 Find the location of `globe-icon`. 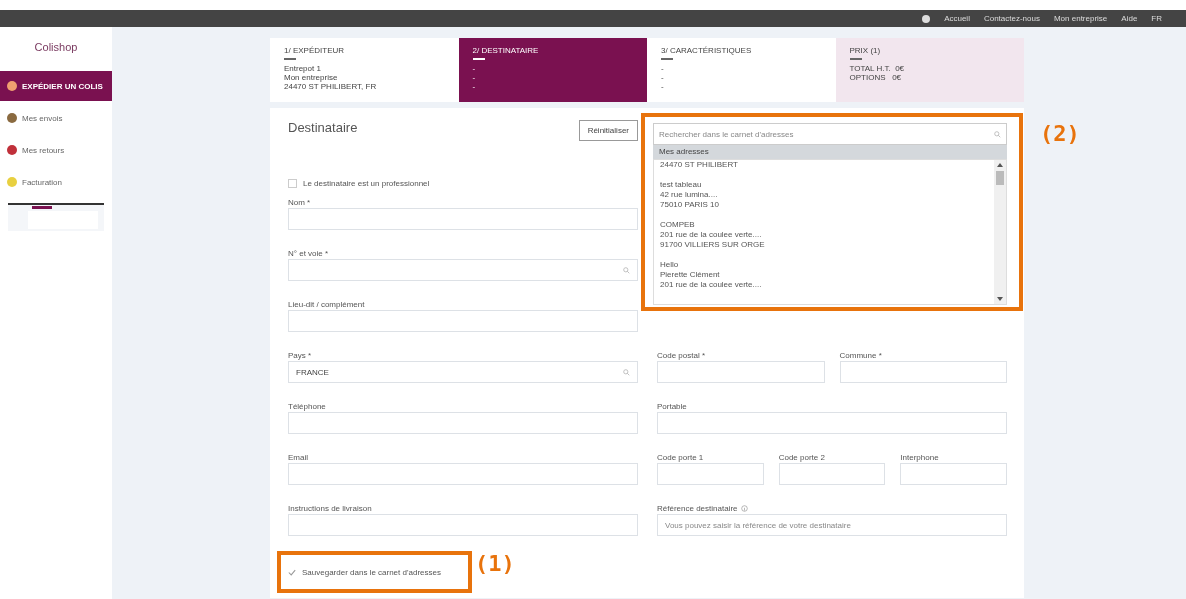

globe-icon is located at coordinates (926, 18).